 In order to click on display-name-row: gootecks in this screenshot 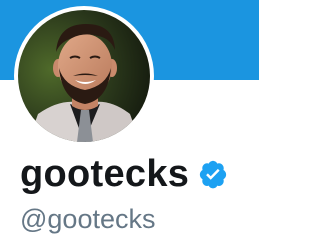, I will do `click(124, 174)`.